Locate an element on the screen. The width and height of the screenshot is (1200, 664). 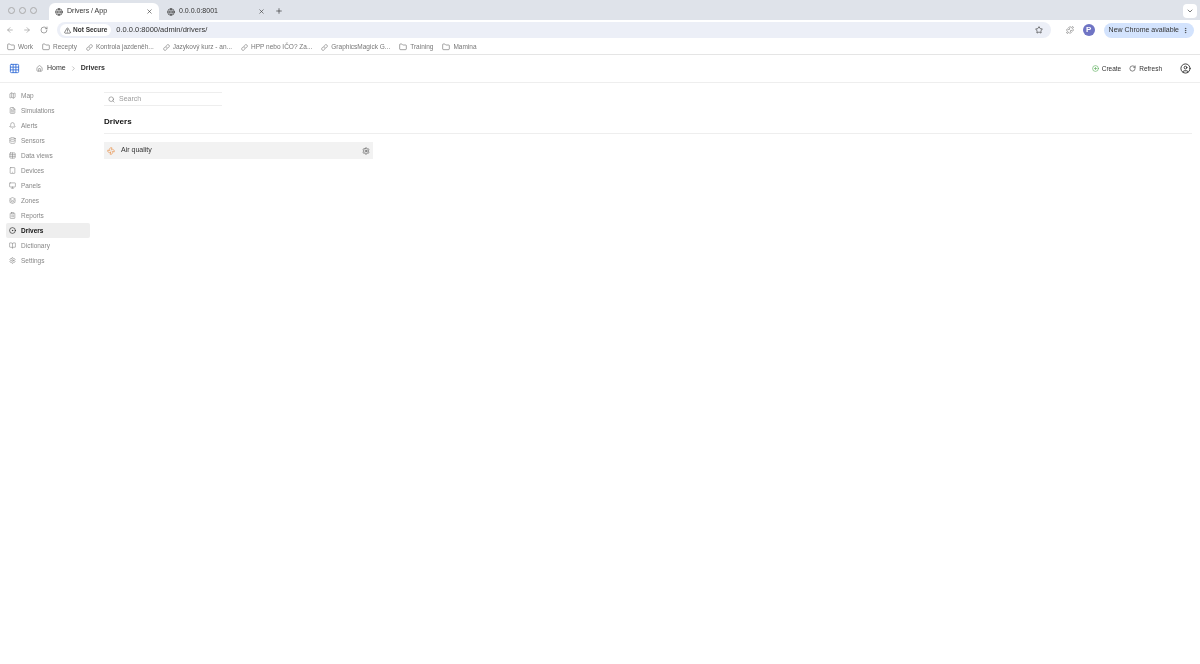
refresh-icon is located at coordinates (1133, 68).